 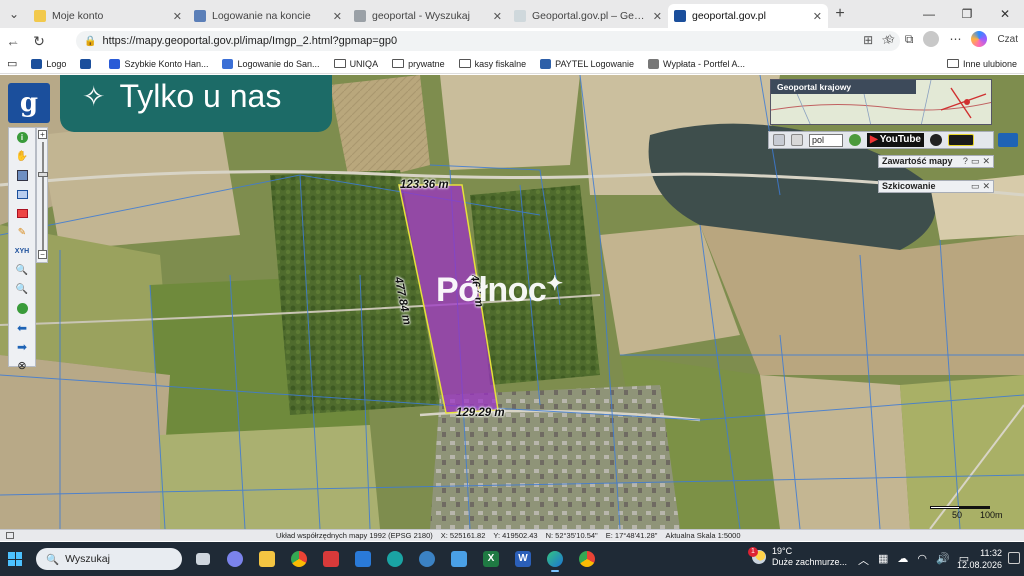 What do you see at coordinates (22, 194) in the screenshot?
I see `select-tool-icon` at bounding box center [22, 194].